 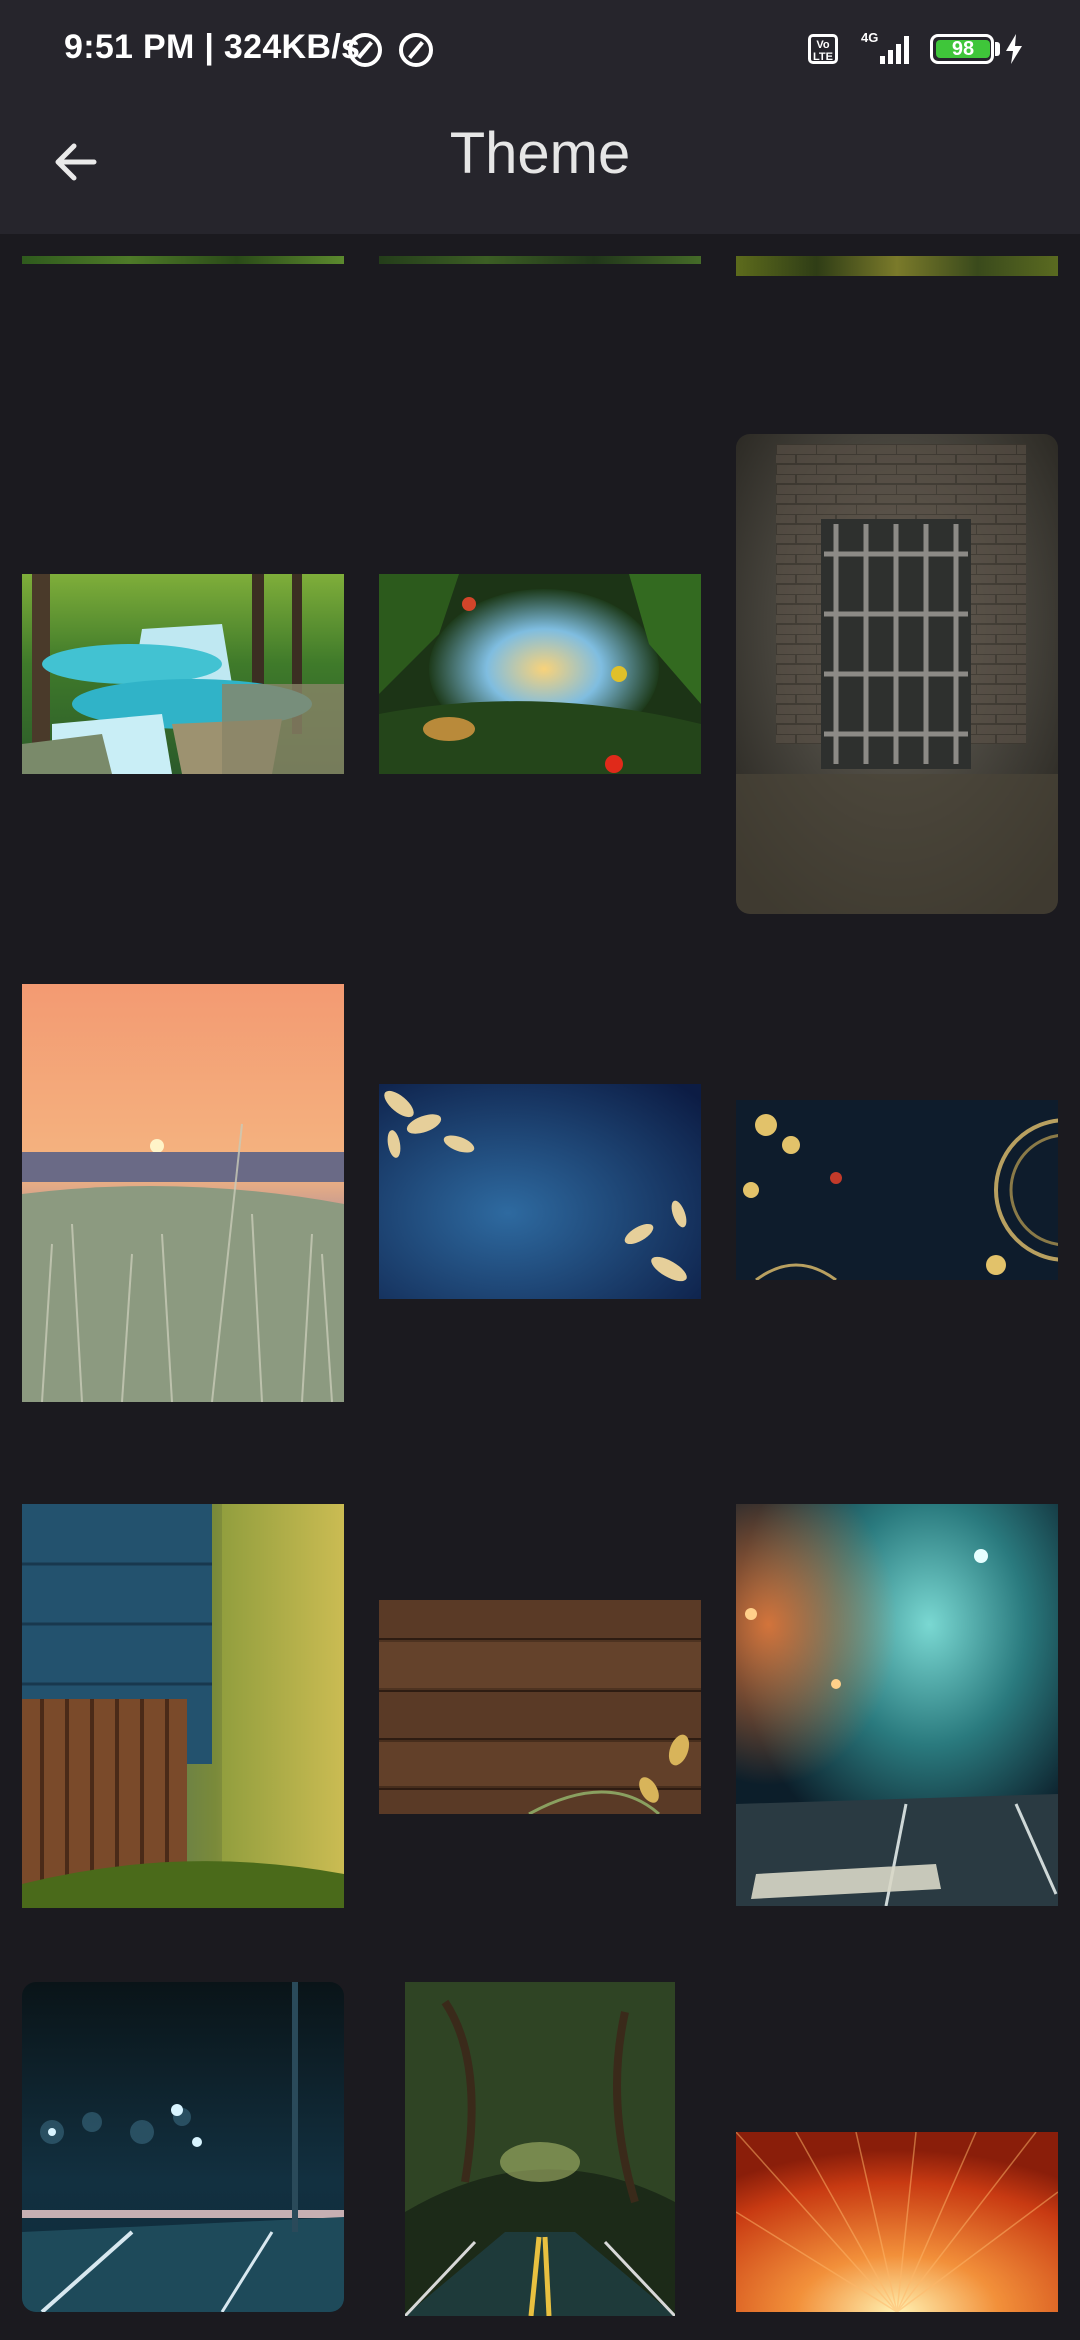 What do you see at coordinates (183, 1193) in the screenshot?
I see `theme-tile-sunset-field` at bounding box center [183, 1193].